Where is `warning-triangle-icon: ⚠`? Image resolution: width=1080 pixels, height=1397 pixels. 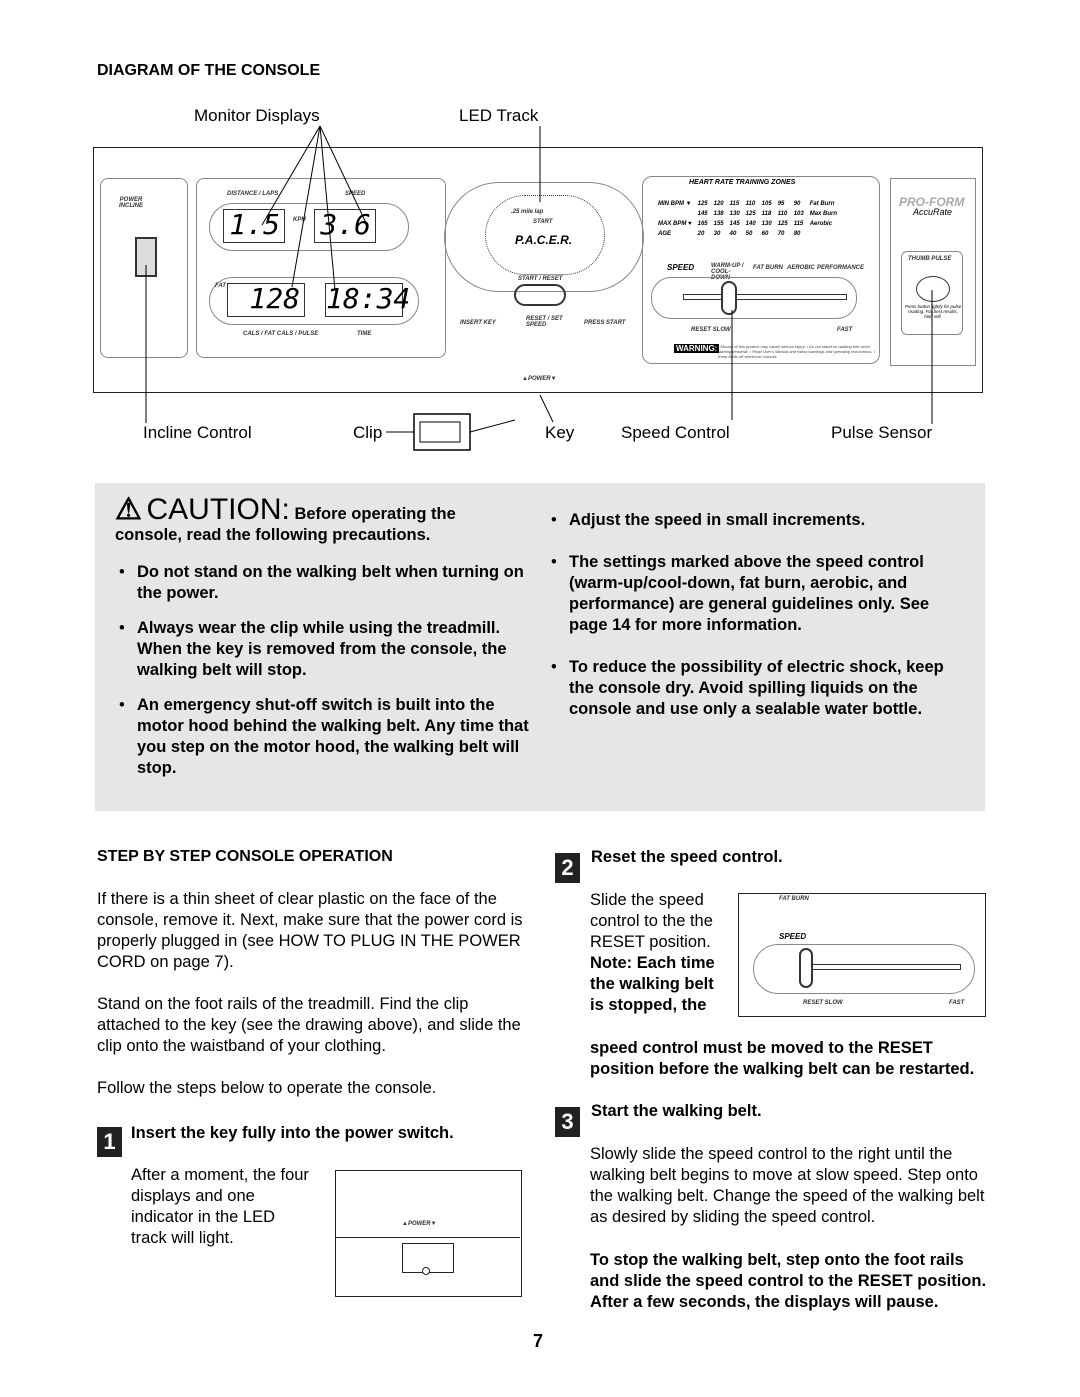 warning-triangle-icon: ⚠ is located at coordinates (128, 509).